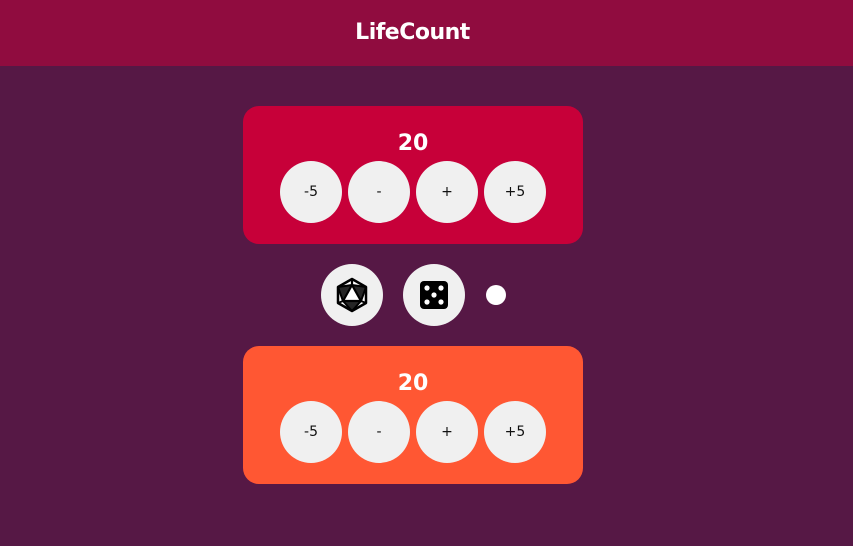  Describe the element at coordinates (311, 192) in the screenshot. I see `player-1-minus-5-button: -5` at that location.